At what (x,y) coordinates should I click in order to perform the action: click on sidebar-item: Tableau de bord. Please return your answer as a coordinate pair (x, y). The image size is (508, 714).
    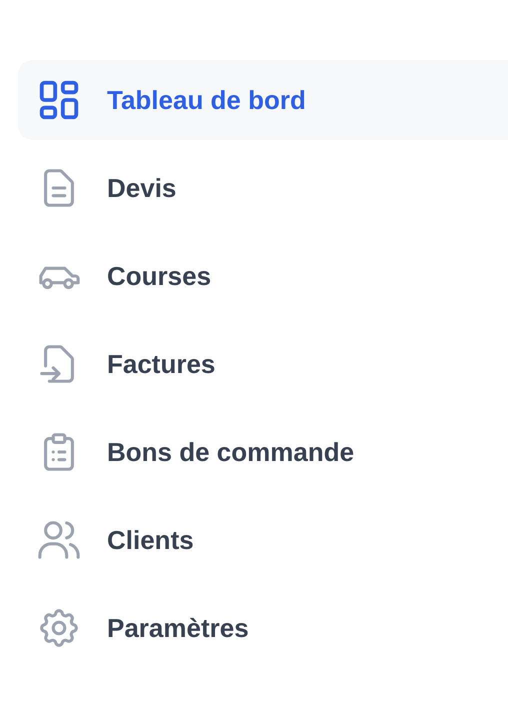
    Looking at the image, I should click on (263, 100).